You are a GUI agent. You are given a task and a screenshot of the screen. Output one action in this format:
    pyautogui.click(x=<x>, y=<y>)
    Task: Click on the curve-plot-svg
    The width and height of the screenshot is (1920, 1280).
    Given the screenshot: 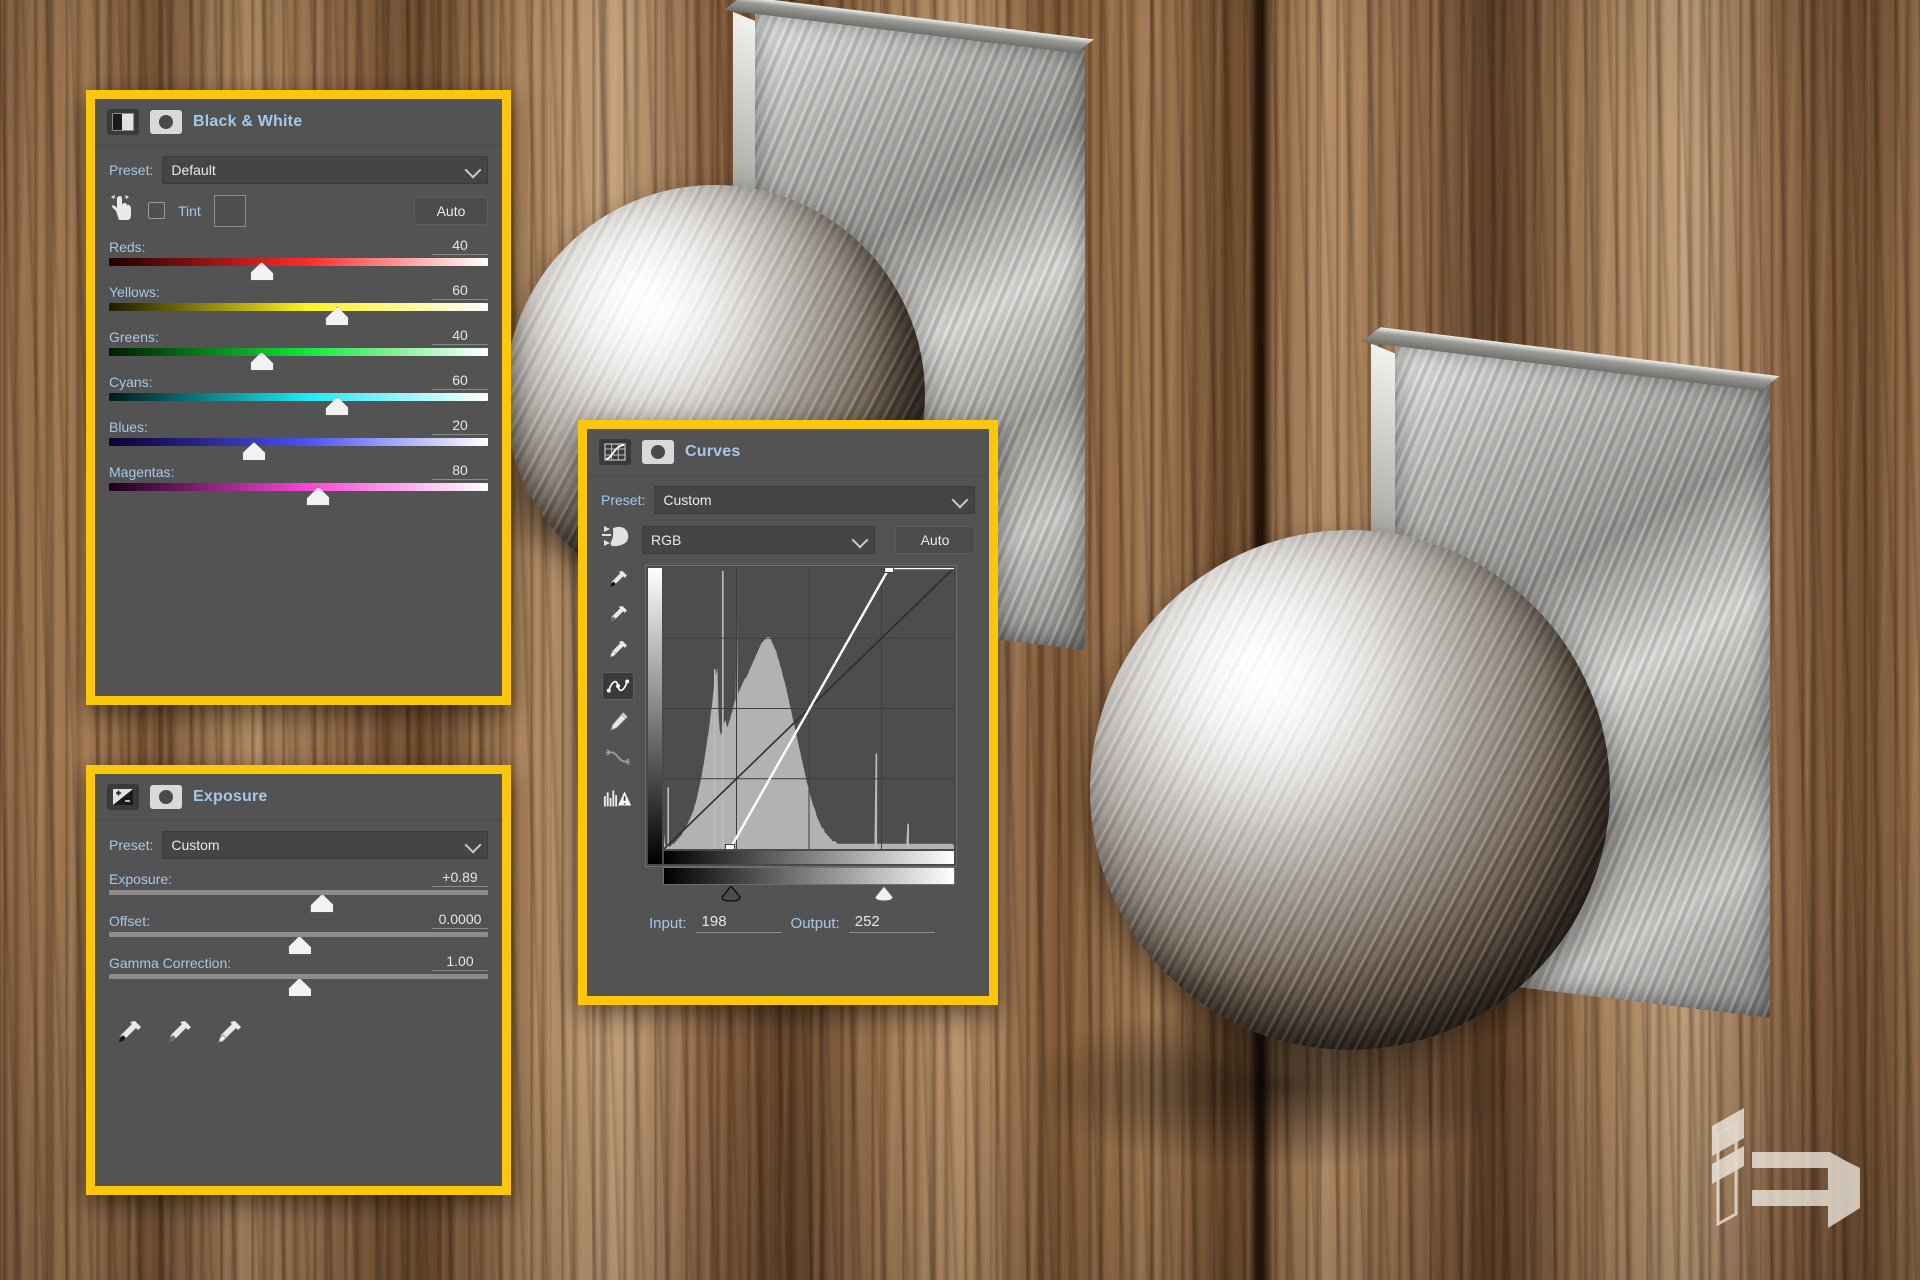 What is the action you would take?
    pyautogui.click(x=809, y=708)
    